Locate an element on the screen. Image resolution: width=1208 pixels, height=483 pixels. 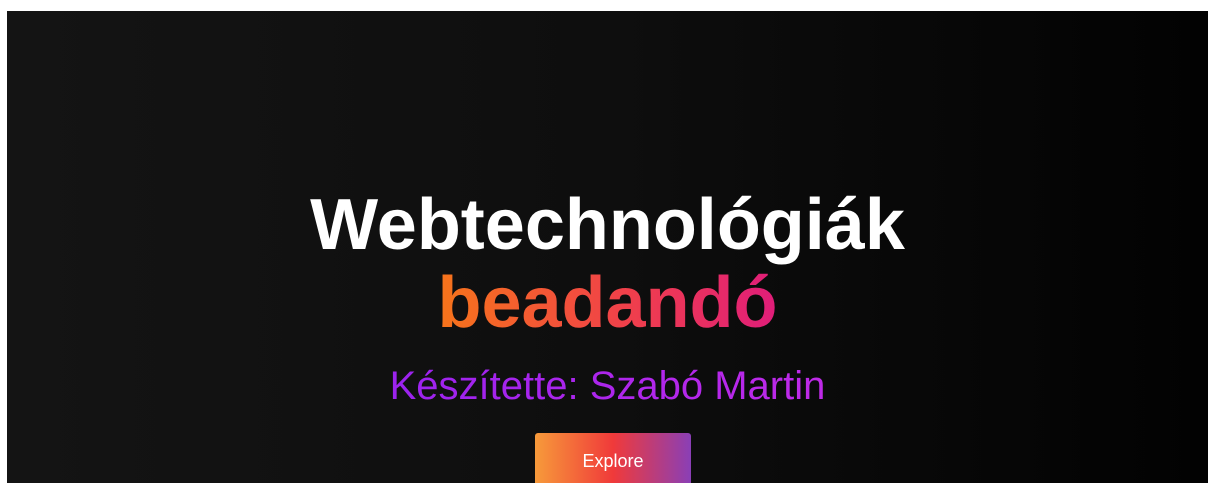
author-text: Készítette: Szabó Martin is located at coordinates (607, 386).